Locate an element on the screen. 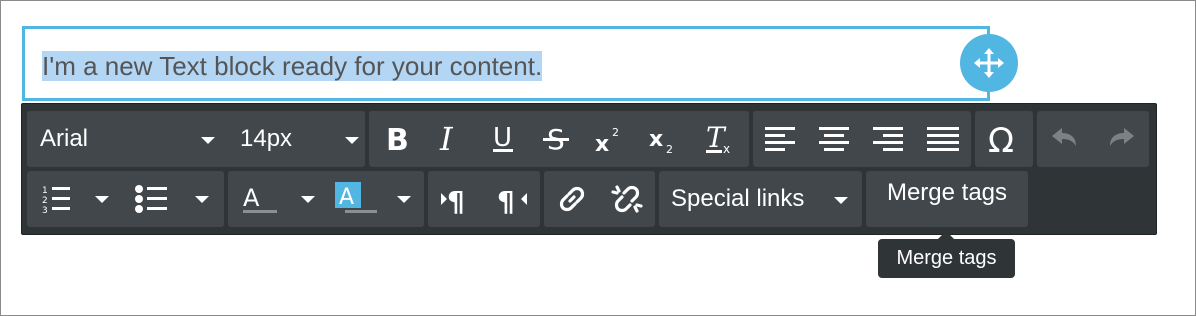  svg-text: I is located at coordinates (446, 139).